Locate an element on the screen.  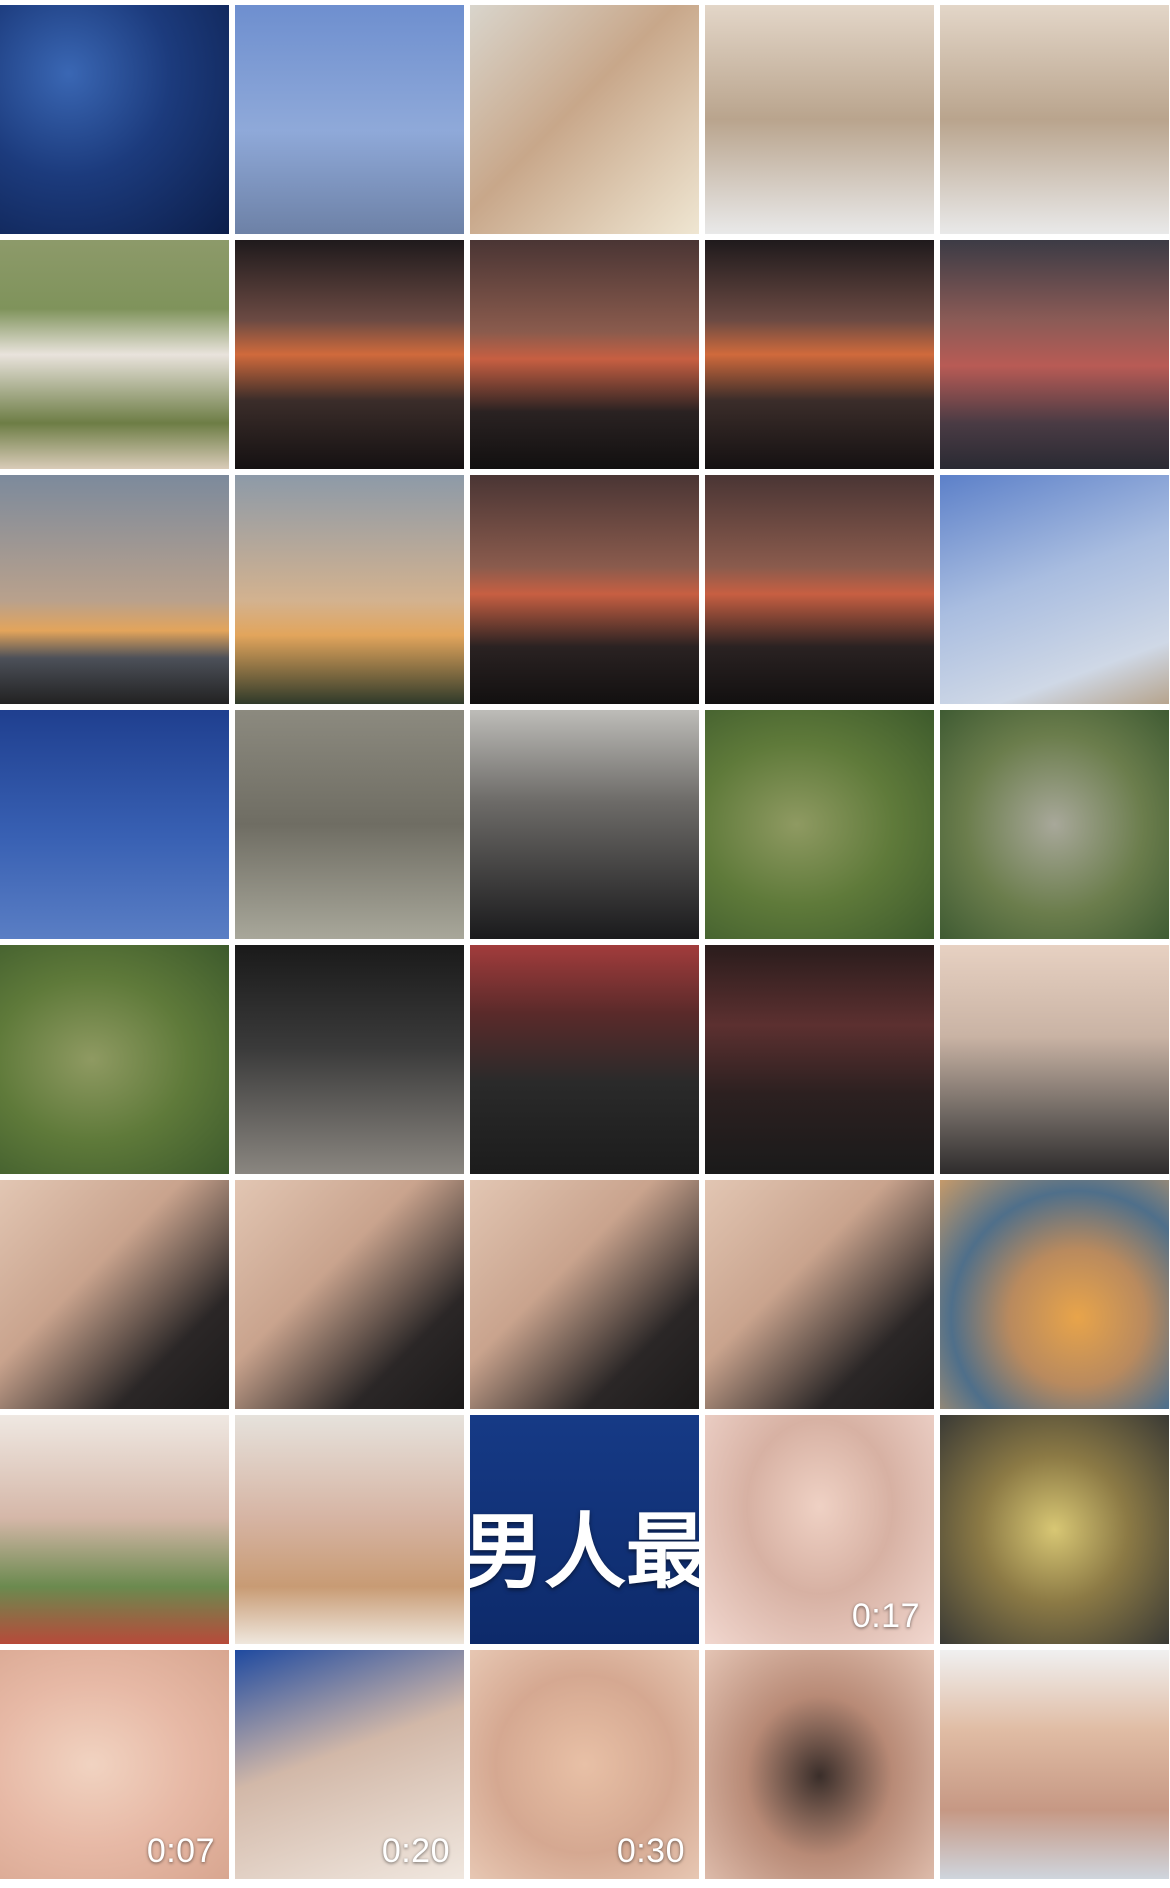
gallery-thumbnail: 0:07 is located at coordinates (114, 1764).